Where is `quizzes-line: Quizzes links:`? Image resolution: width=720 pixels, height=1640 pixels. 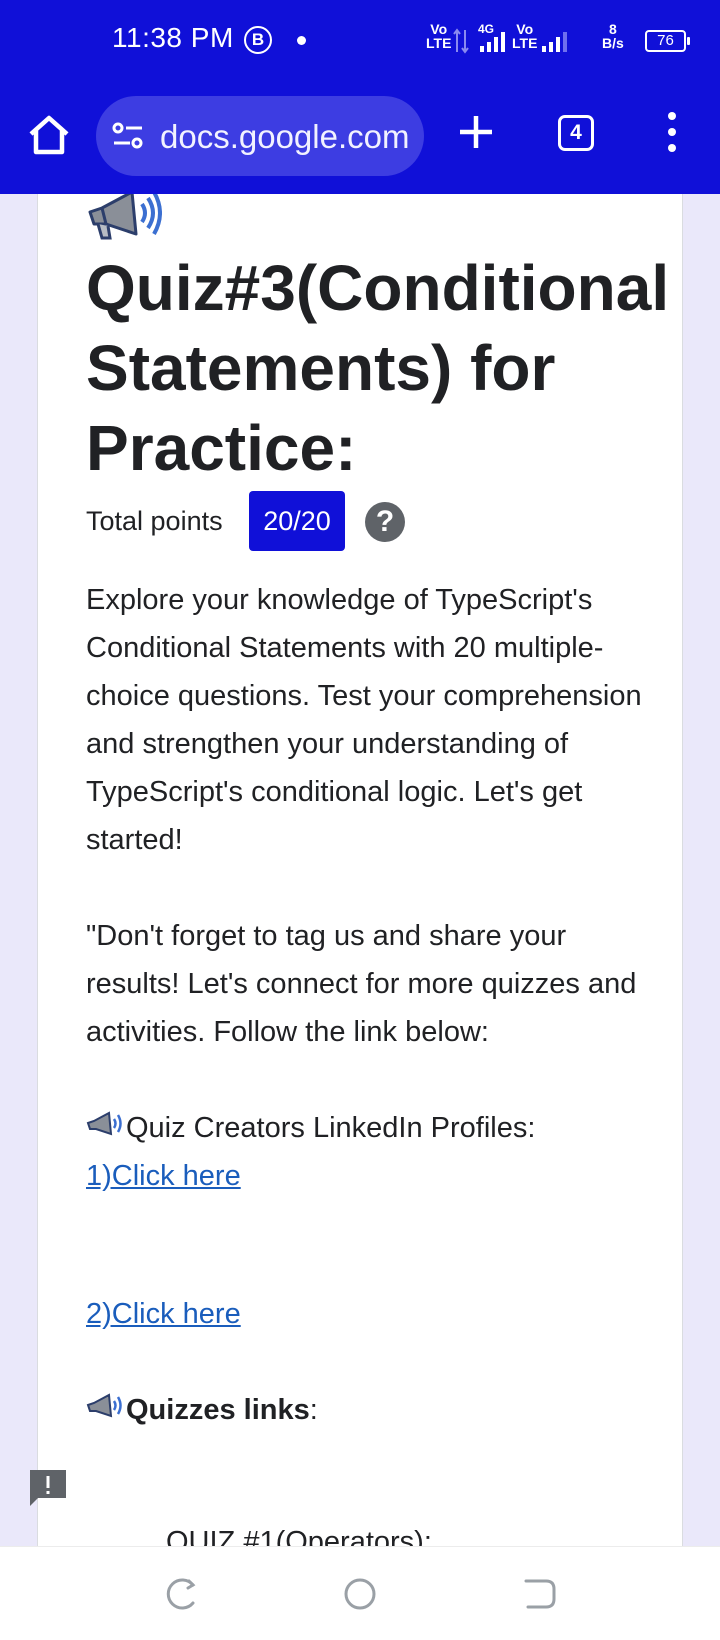 quizzes-line: Quizzes links: is located at coordinates (366, 1410).